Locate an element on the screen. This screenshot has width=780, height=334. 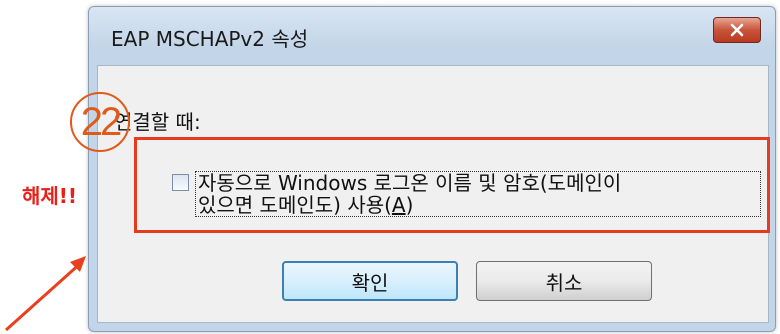
close-icon is located at coordinates (737, 30).